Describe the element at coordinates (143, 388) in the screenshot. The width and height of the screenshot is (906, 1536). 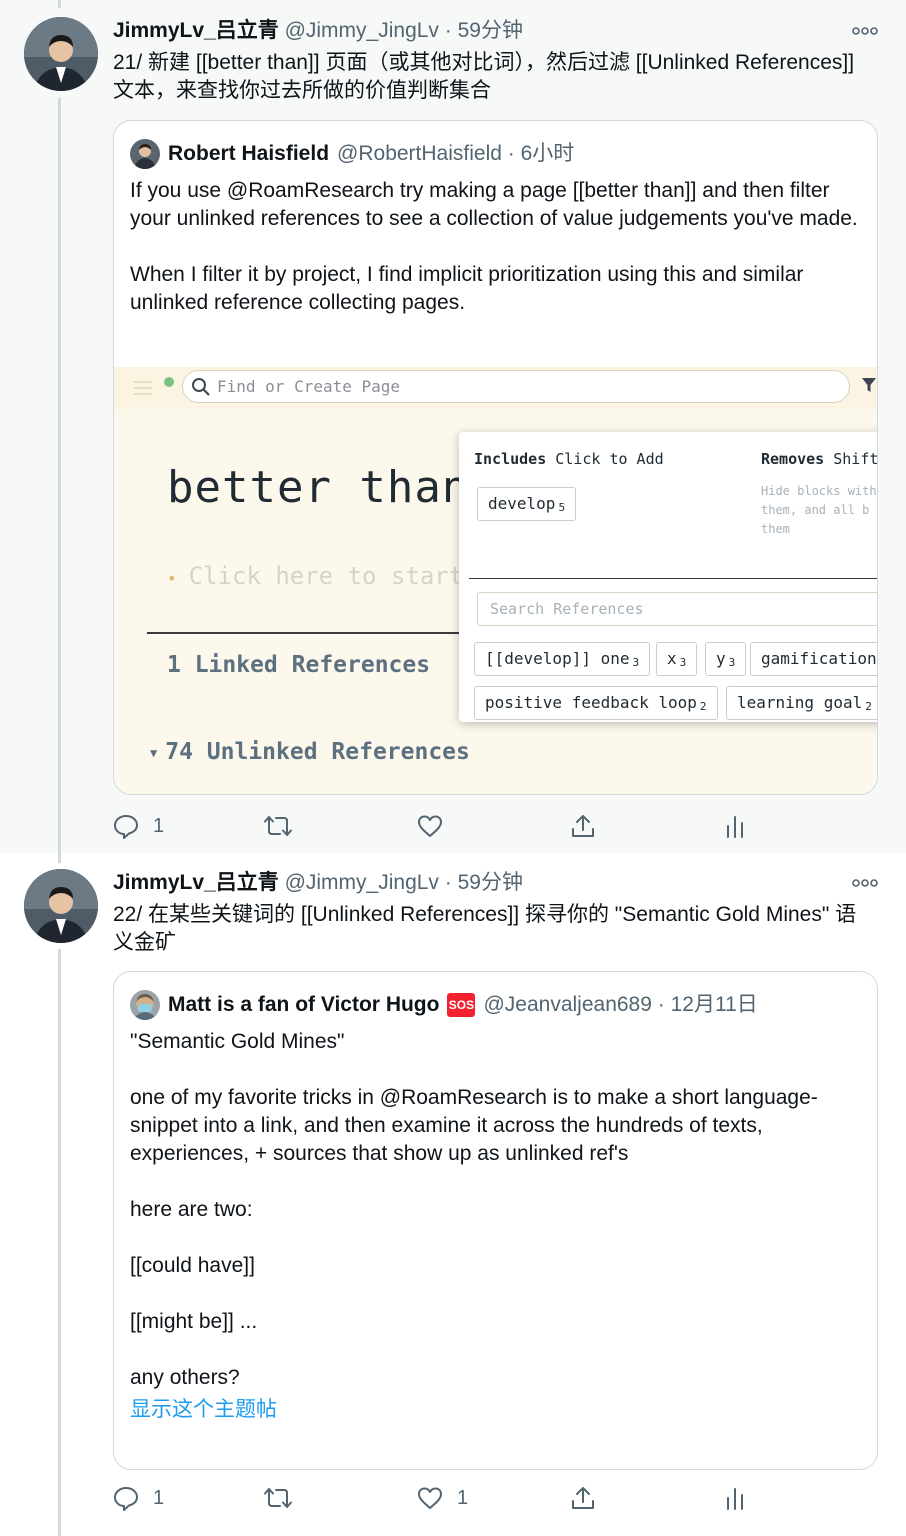
I see `menu-icon` at that location.